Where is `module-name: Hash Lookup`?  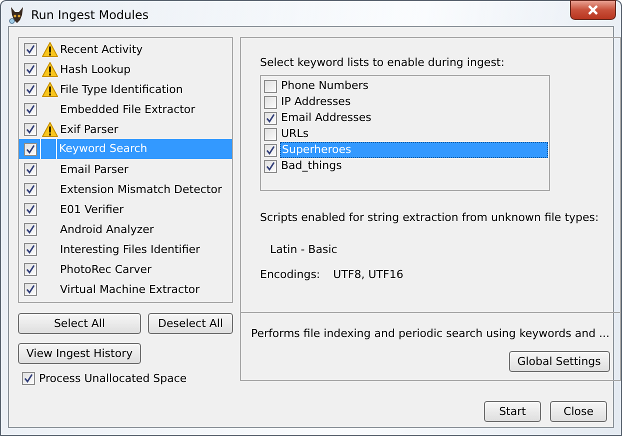 module-name: Hash Lookup is located at coordinates (95, 69).